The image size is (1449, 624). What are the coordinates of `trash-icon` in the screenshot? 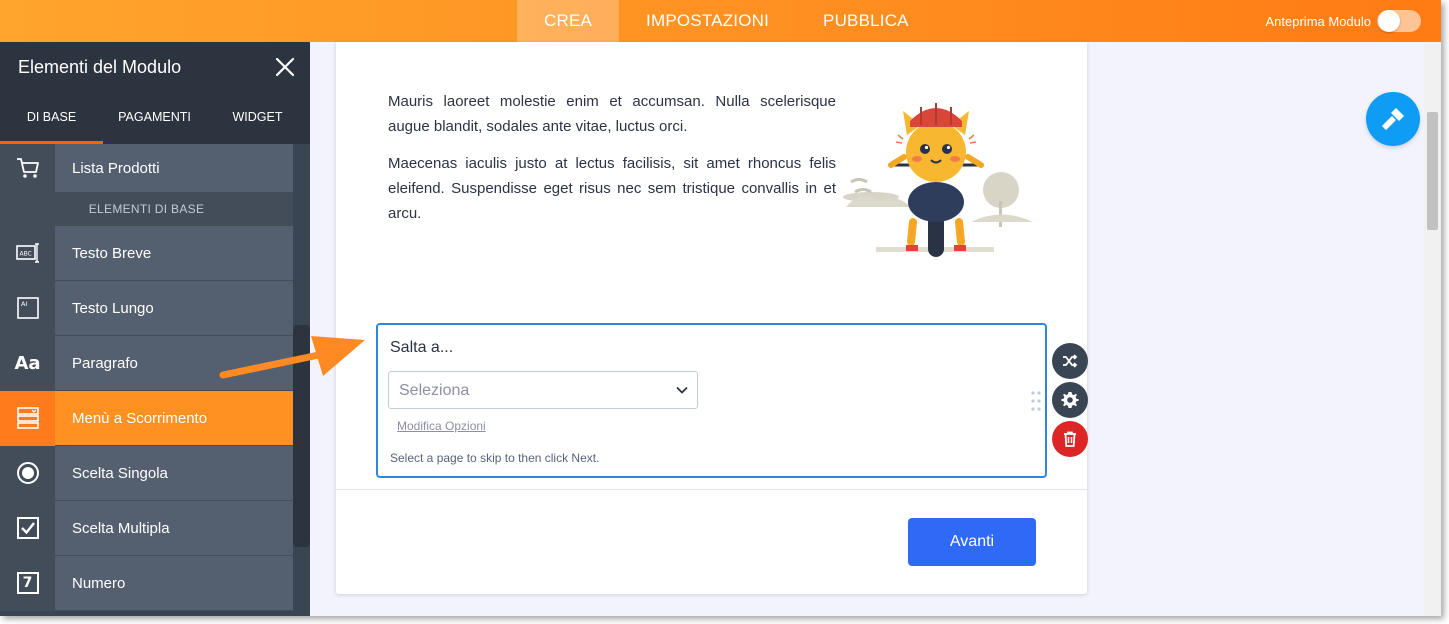 It's located at (1070, 439).